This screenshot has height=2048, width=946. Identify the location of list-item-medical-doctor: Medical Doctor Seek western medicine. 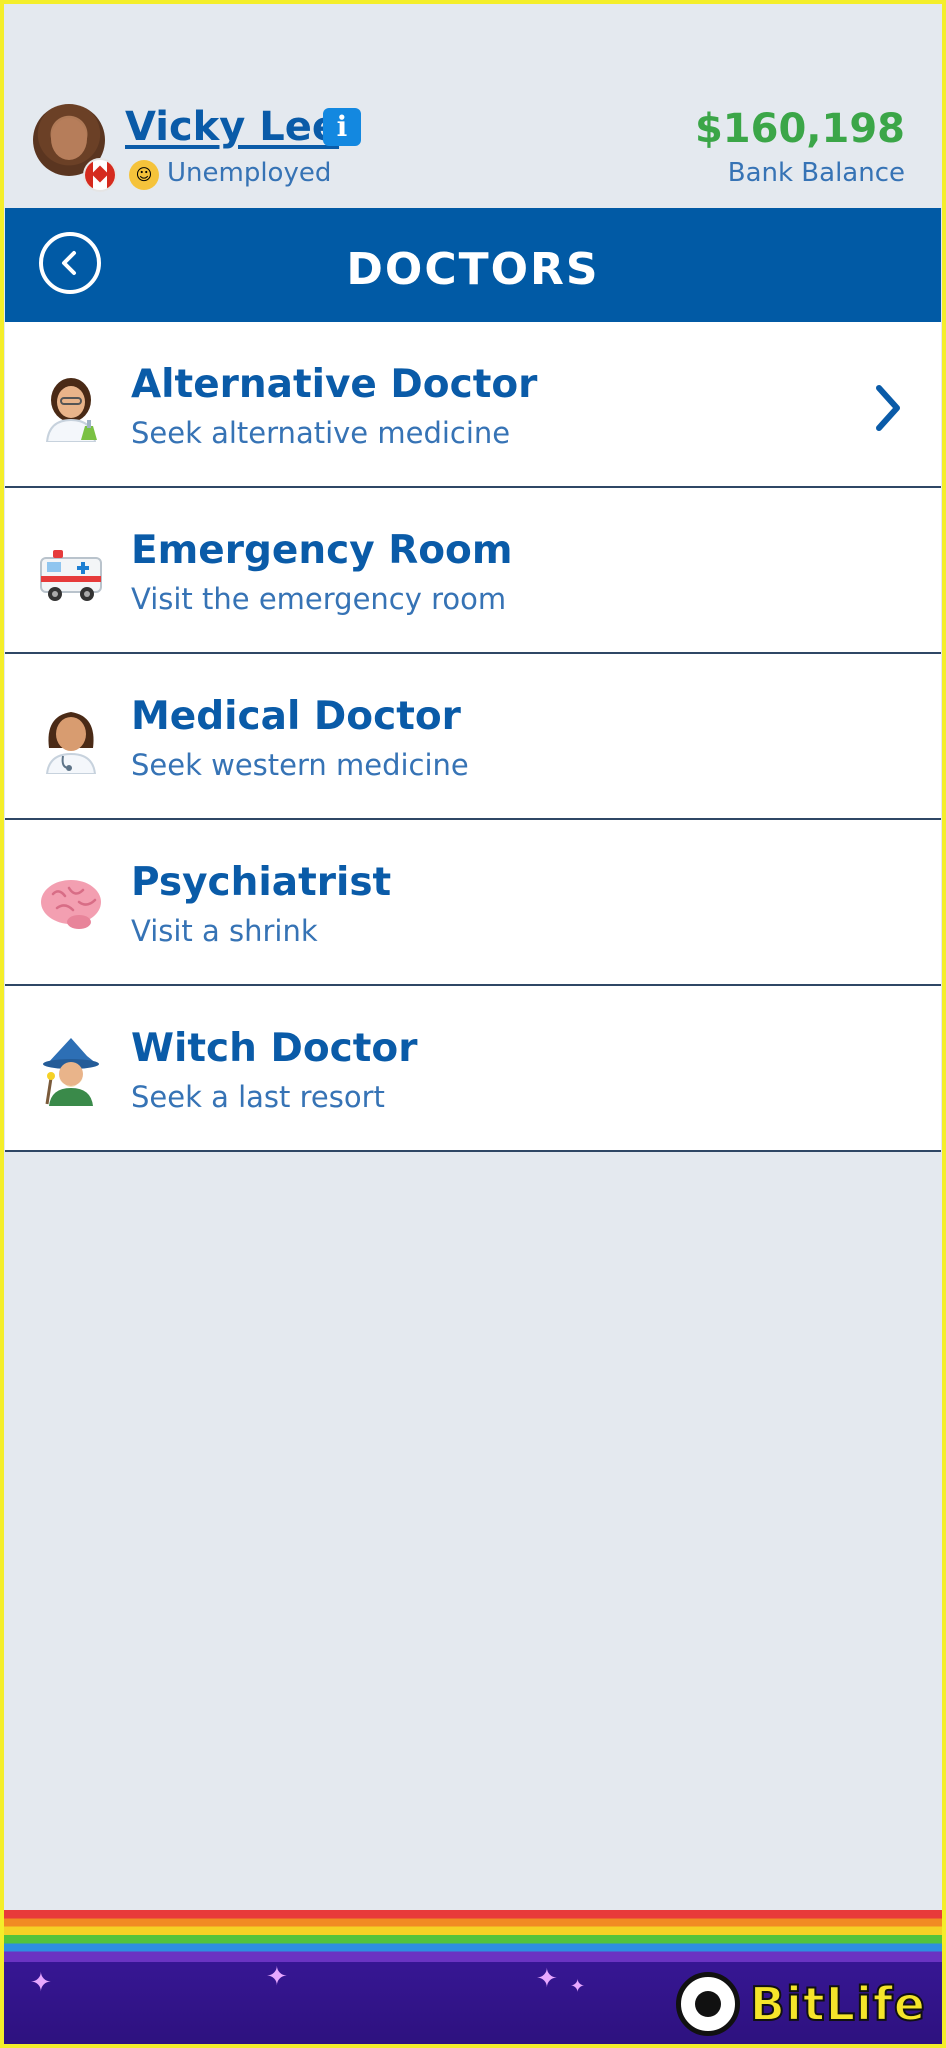
(473, 737).